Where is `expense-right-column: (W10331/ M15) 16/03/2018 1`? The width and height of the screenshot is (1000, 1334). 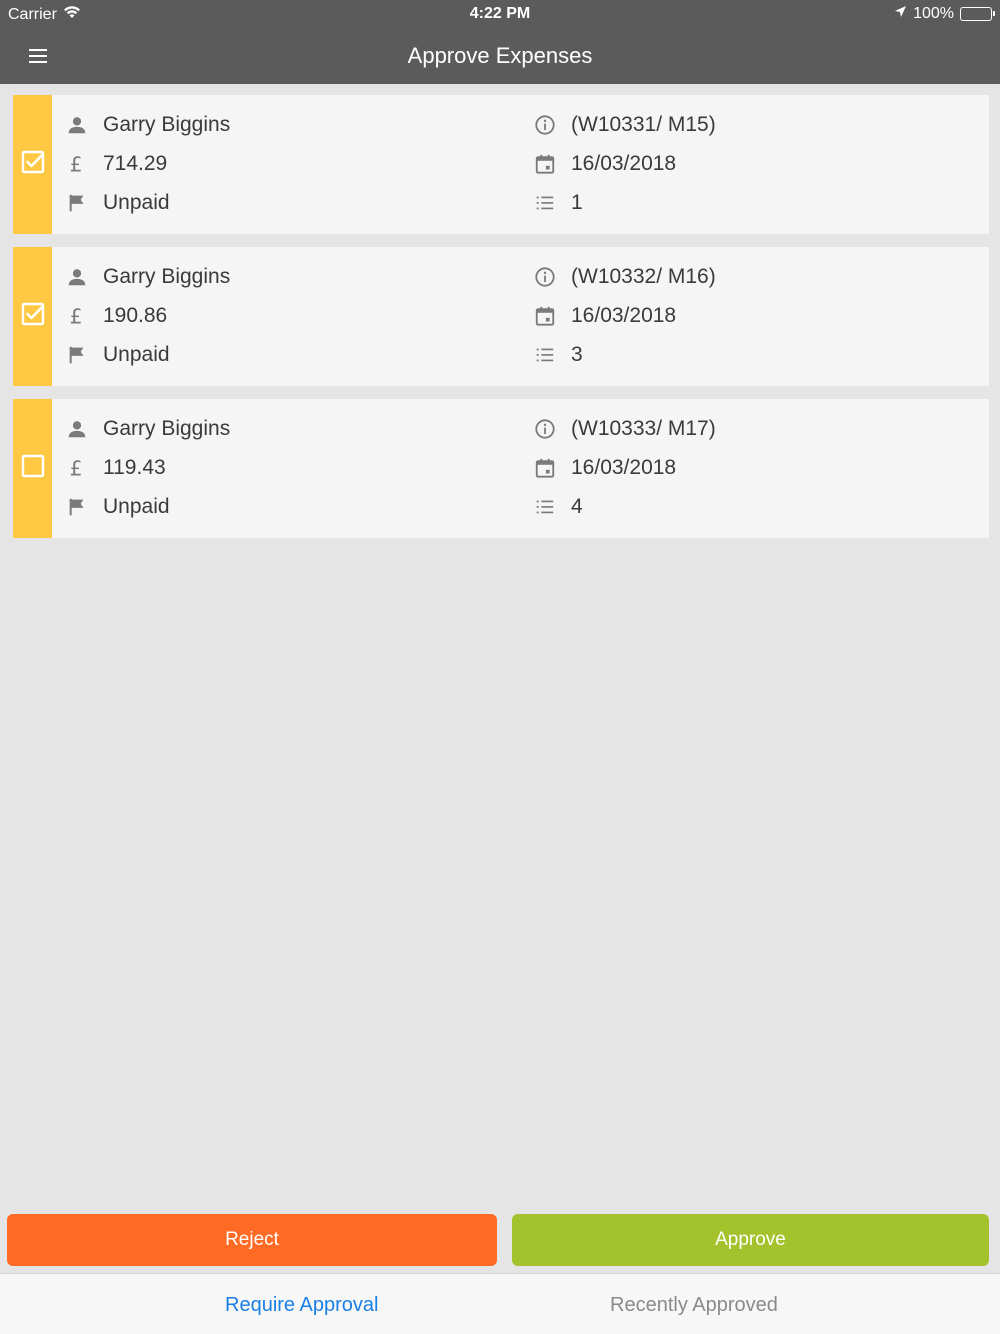 expense-right-column: (W10331/ M15) 16/03/2018 1 is located at coordinates (625, 164).